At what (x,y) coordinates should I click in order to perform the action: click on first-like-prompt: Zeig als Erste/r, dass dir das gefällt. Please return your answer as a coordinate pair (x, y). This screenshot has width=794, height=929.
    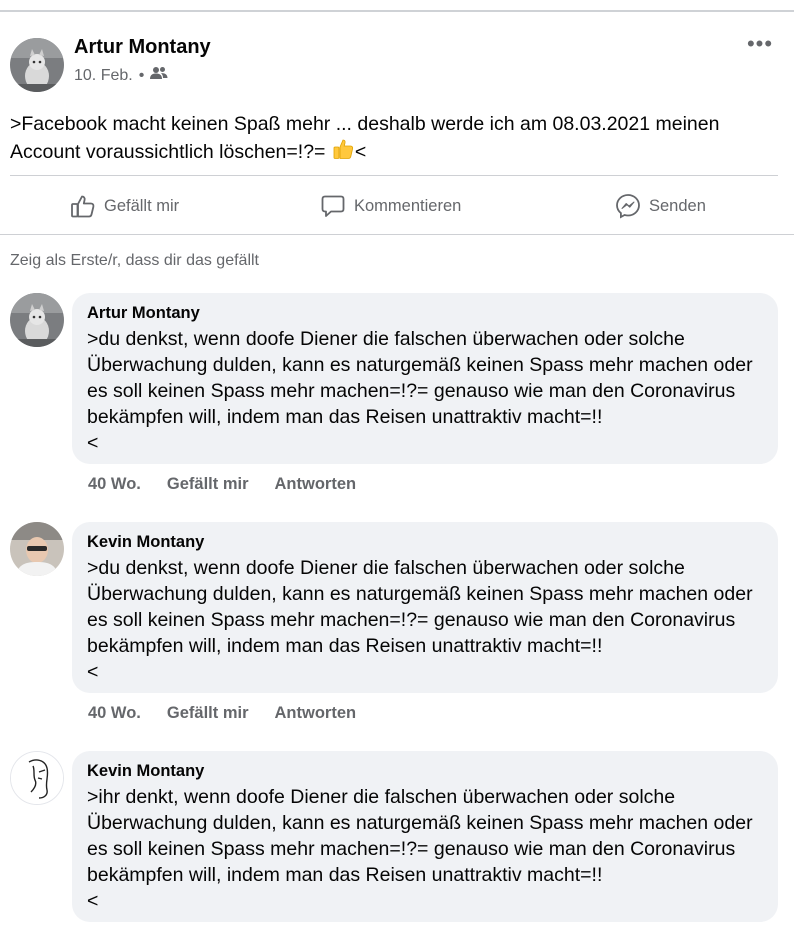
    Looking at the image, I should click on (134, 260).